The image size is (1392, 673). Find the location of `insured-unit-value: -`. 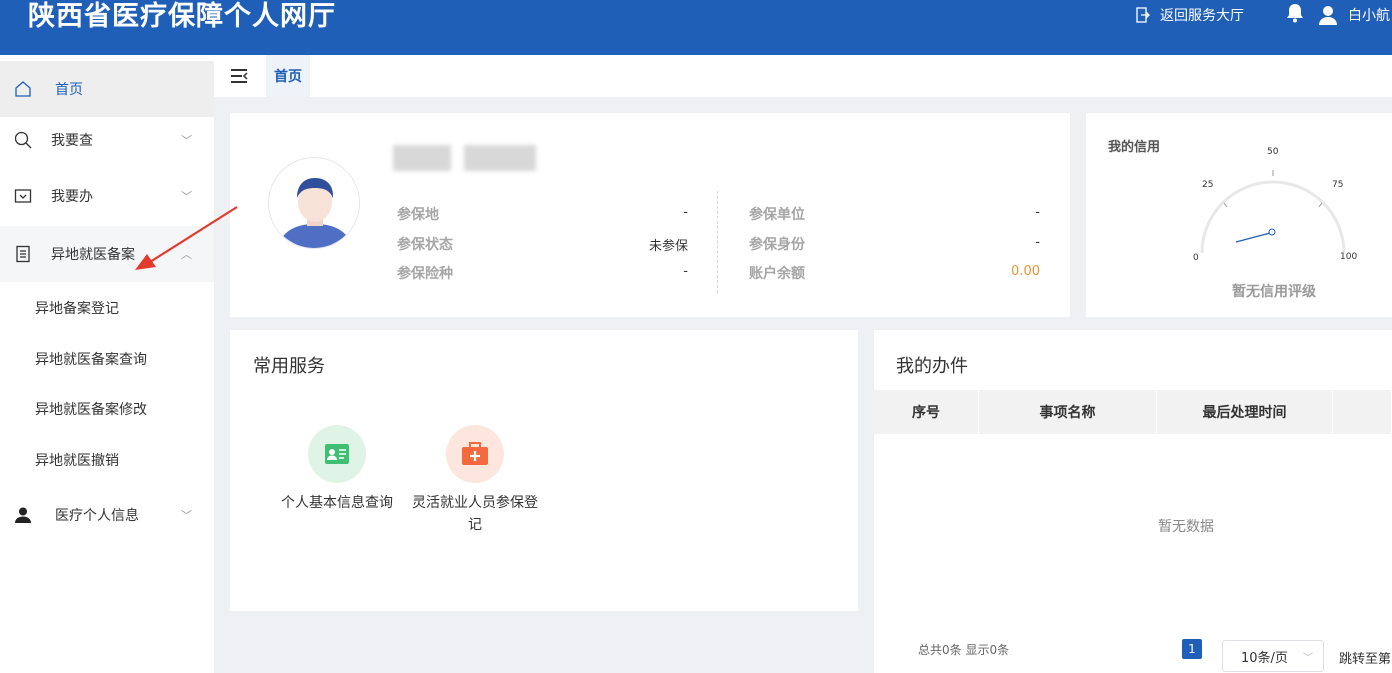

insured-unit-value: - is located at coordinates (1037, 212).